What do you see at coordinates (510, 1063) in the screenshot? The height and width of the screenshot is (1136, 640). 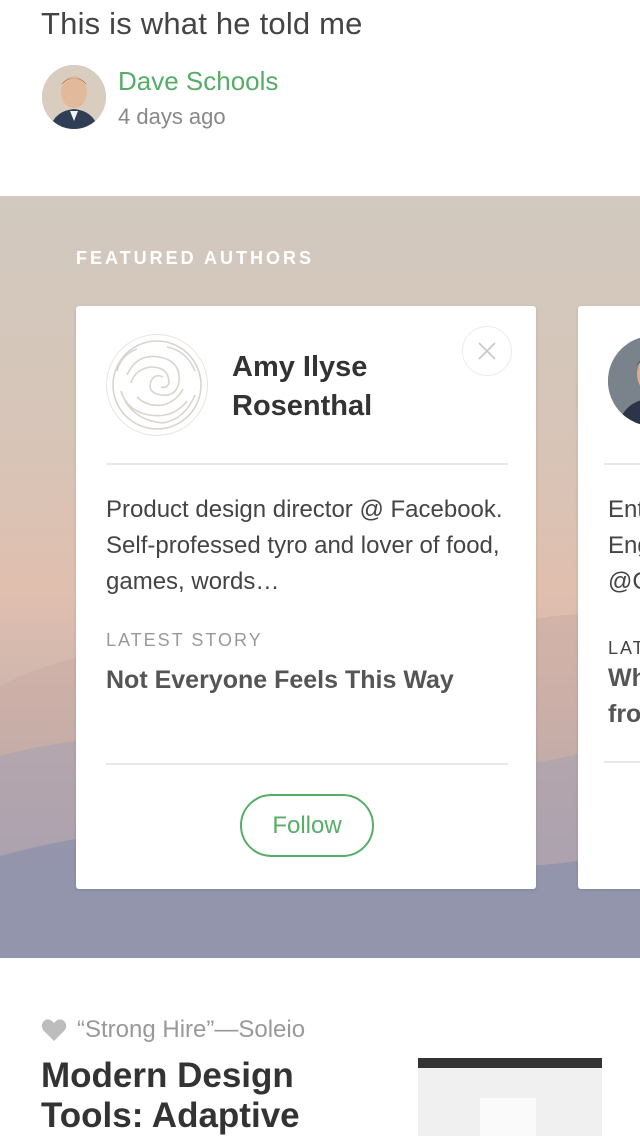 I see `thumbnail-toolbar` at bounding box center [510, 1063].